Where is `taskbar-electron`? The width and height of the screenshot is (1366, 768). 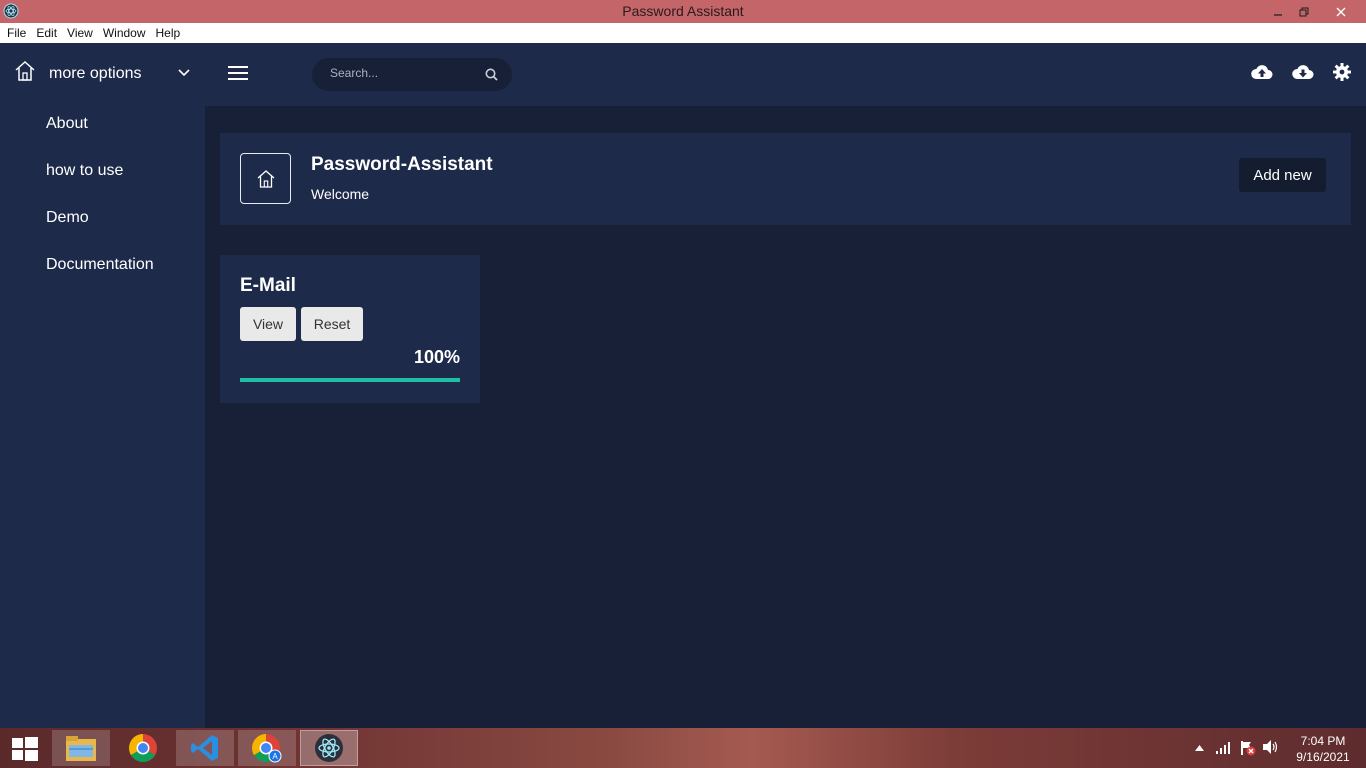
taskbar-electron is located at coordinates (329, 748).